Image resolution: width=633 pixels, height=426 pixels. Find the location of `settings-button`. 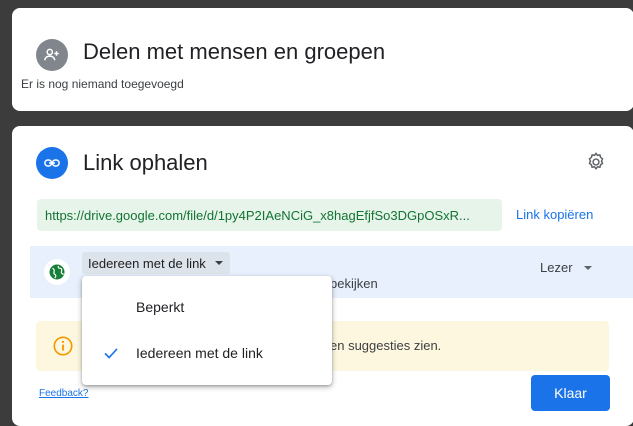

settings-button is located at coordinates (596, 162).